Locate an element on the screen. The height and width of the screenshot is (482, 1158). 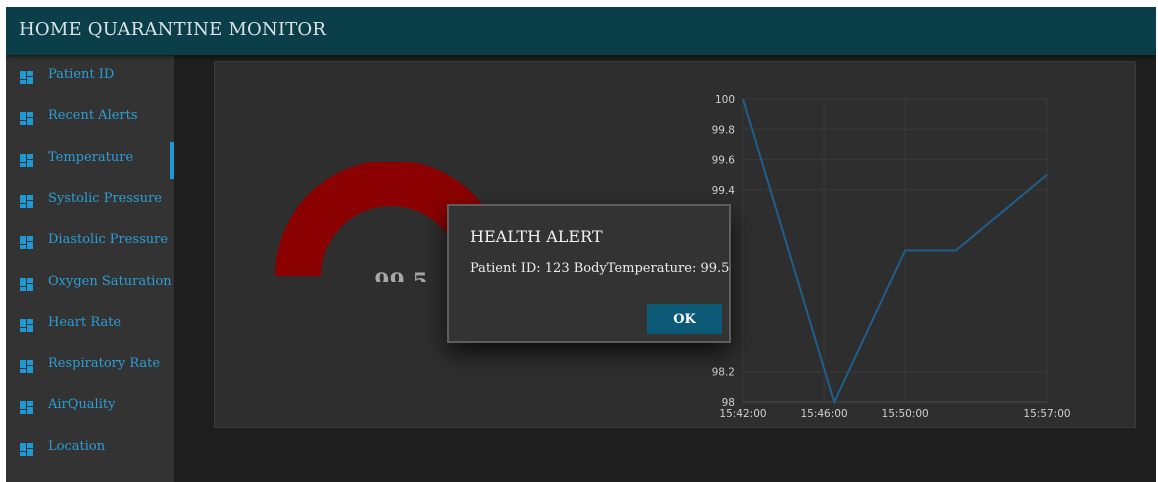
sidebar-item-label: Systolic Pressure is located at coordinates (105, 198).